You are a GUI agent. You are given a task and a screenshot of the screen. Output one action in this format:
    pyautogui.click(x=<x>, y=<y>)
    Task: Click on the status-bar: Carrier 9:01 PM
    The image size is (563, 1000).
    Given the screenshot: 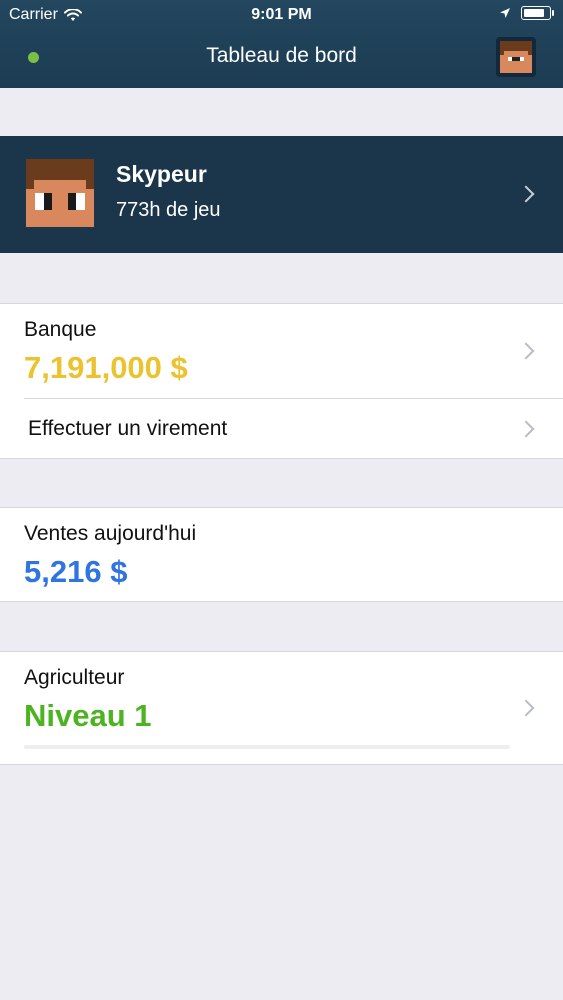 What is the action you would take?
    pyautogui.click(x=281, y=15)
    